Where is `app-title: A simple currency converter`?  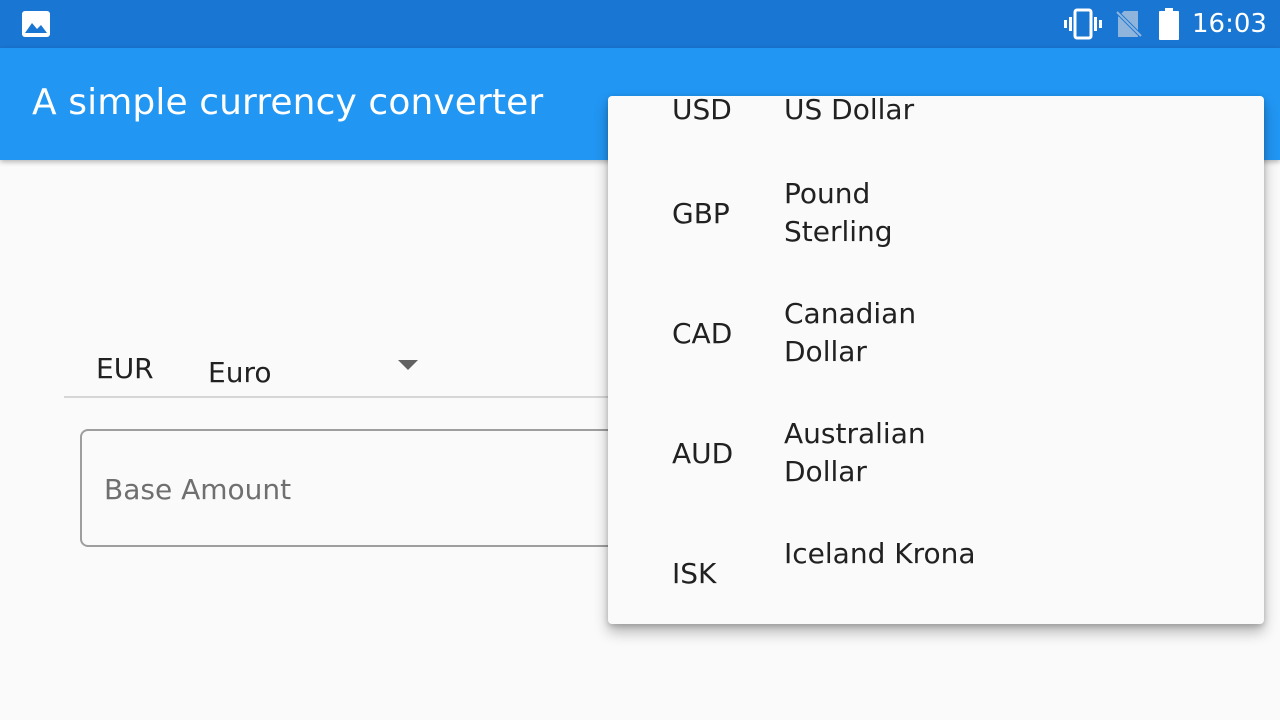 app-title: A simple currency converter is located at coordinates (288, 102).